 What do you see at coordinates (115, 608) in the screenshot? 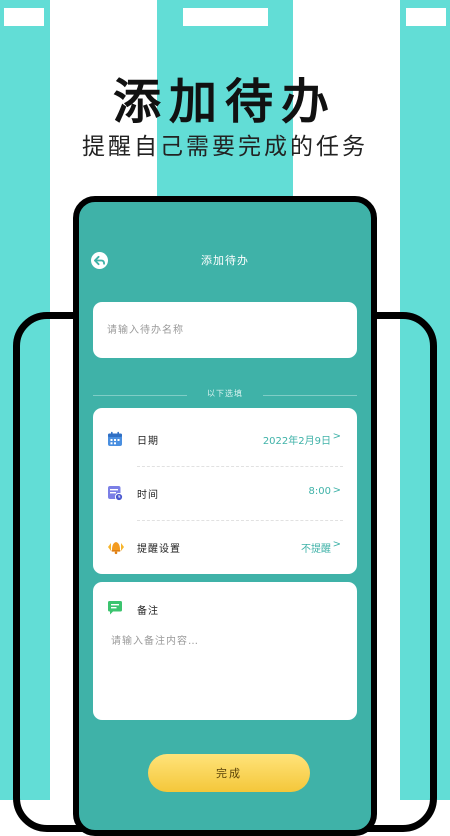
I see `note-icon` at bounding box center [115, 608].